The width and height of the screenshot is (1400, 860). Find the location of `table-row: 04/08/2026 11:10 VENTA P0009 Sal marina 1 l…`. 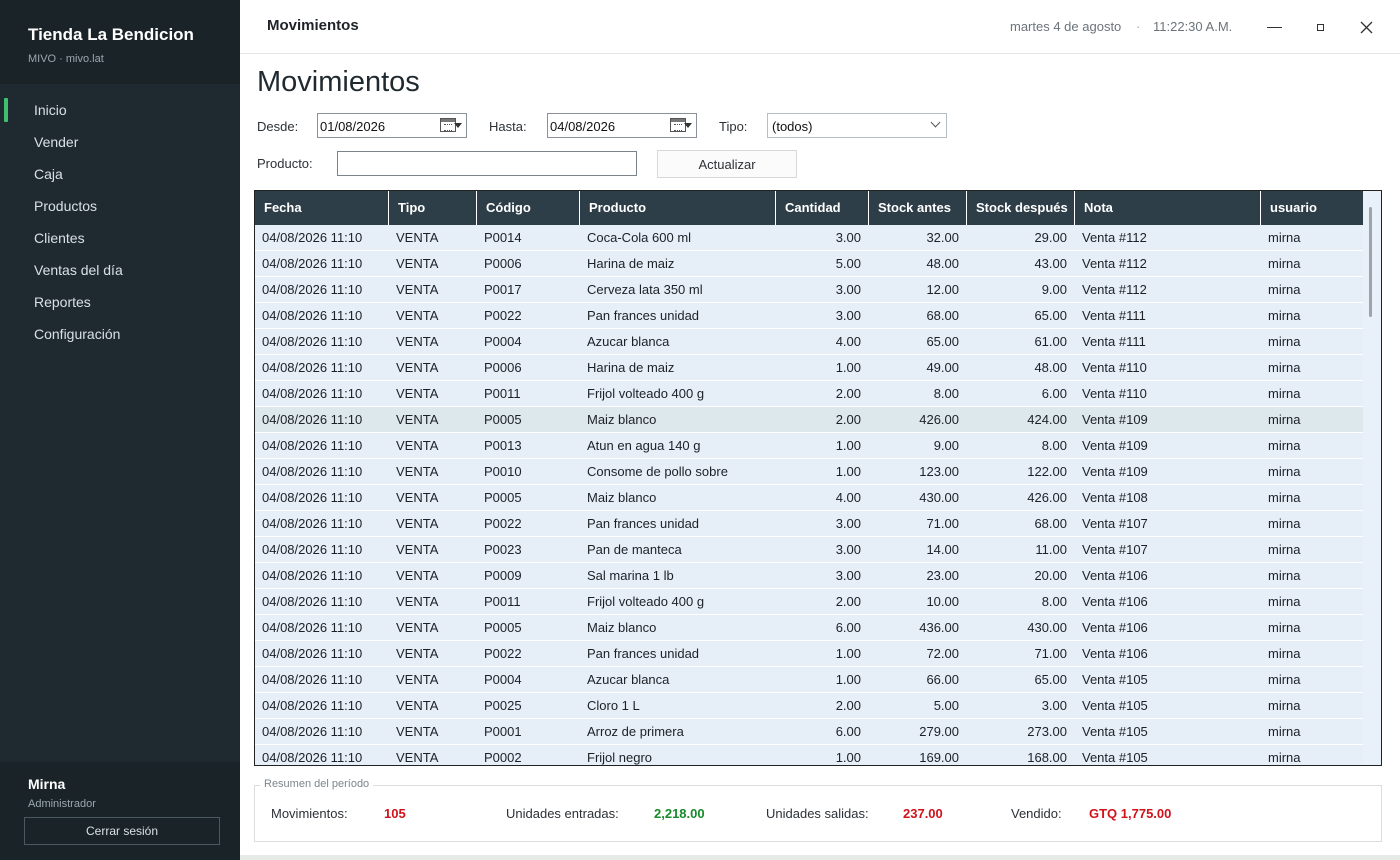

table-row: 04/08/2026 11:10 VENTA P0009 Sal marina 1 l… is located at coordinates (809, 576).